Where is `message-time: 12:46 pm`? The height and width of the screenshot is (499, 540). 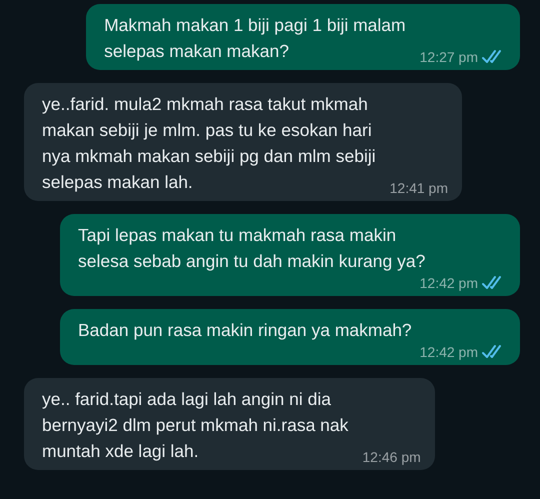 message-time: 12:46 pm is located at coordinates (391, 457).